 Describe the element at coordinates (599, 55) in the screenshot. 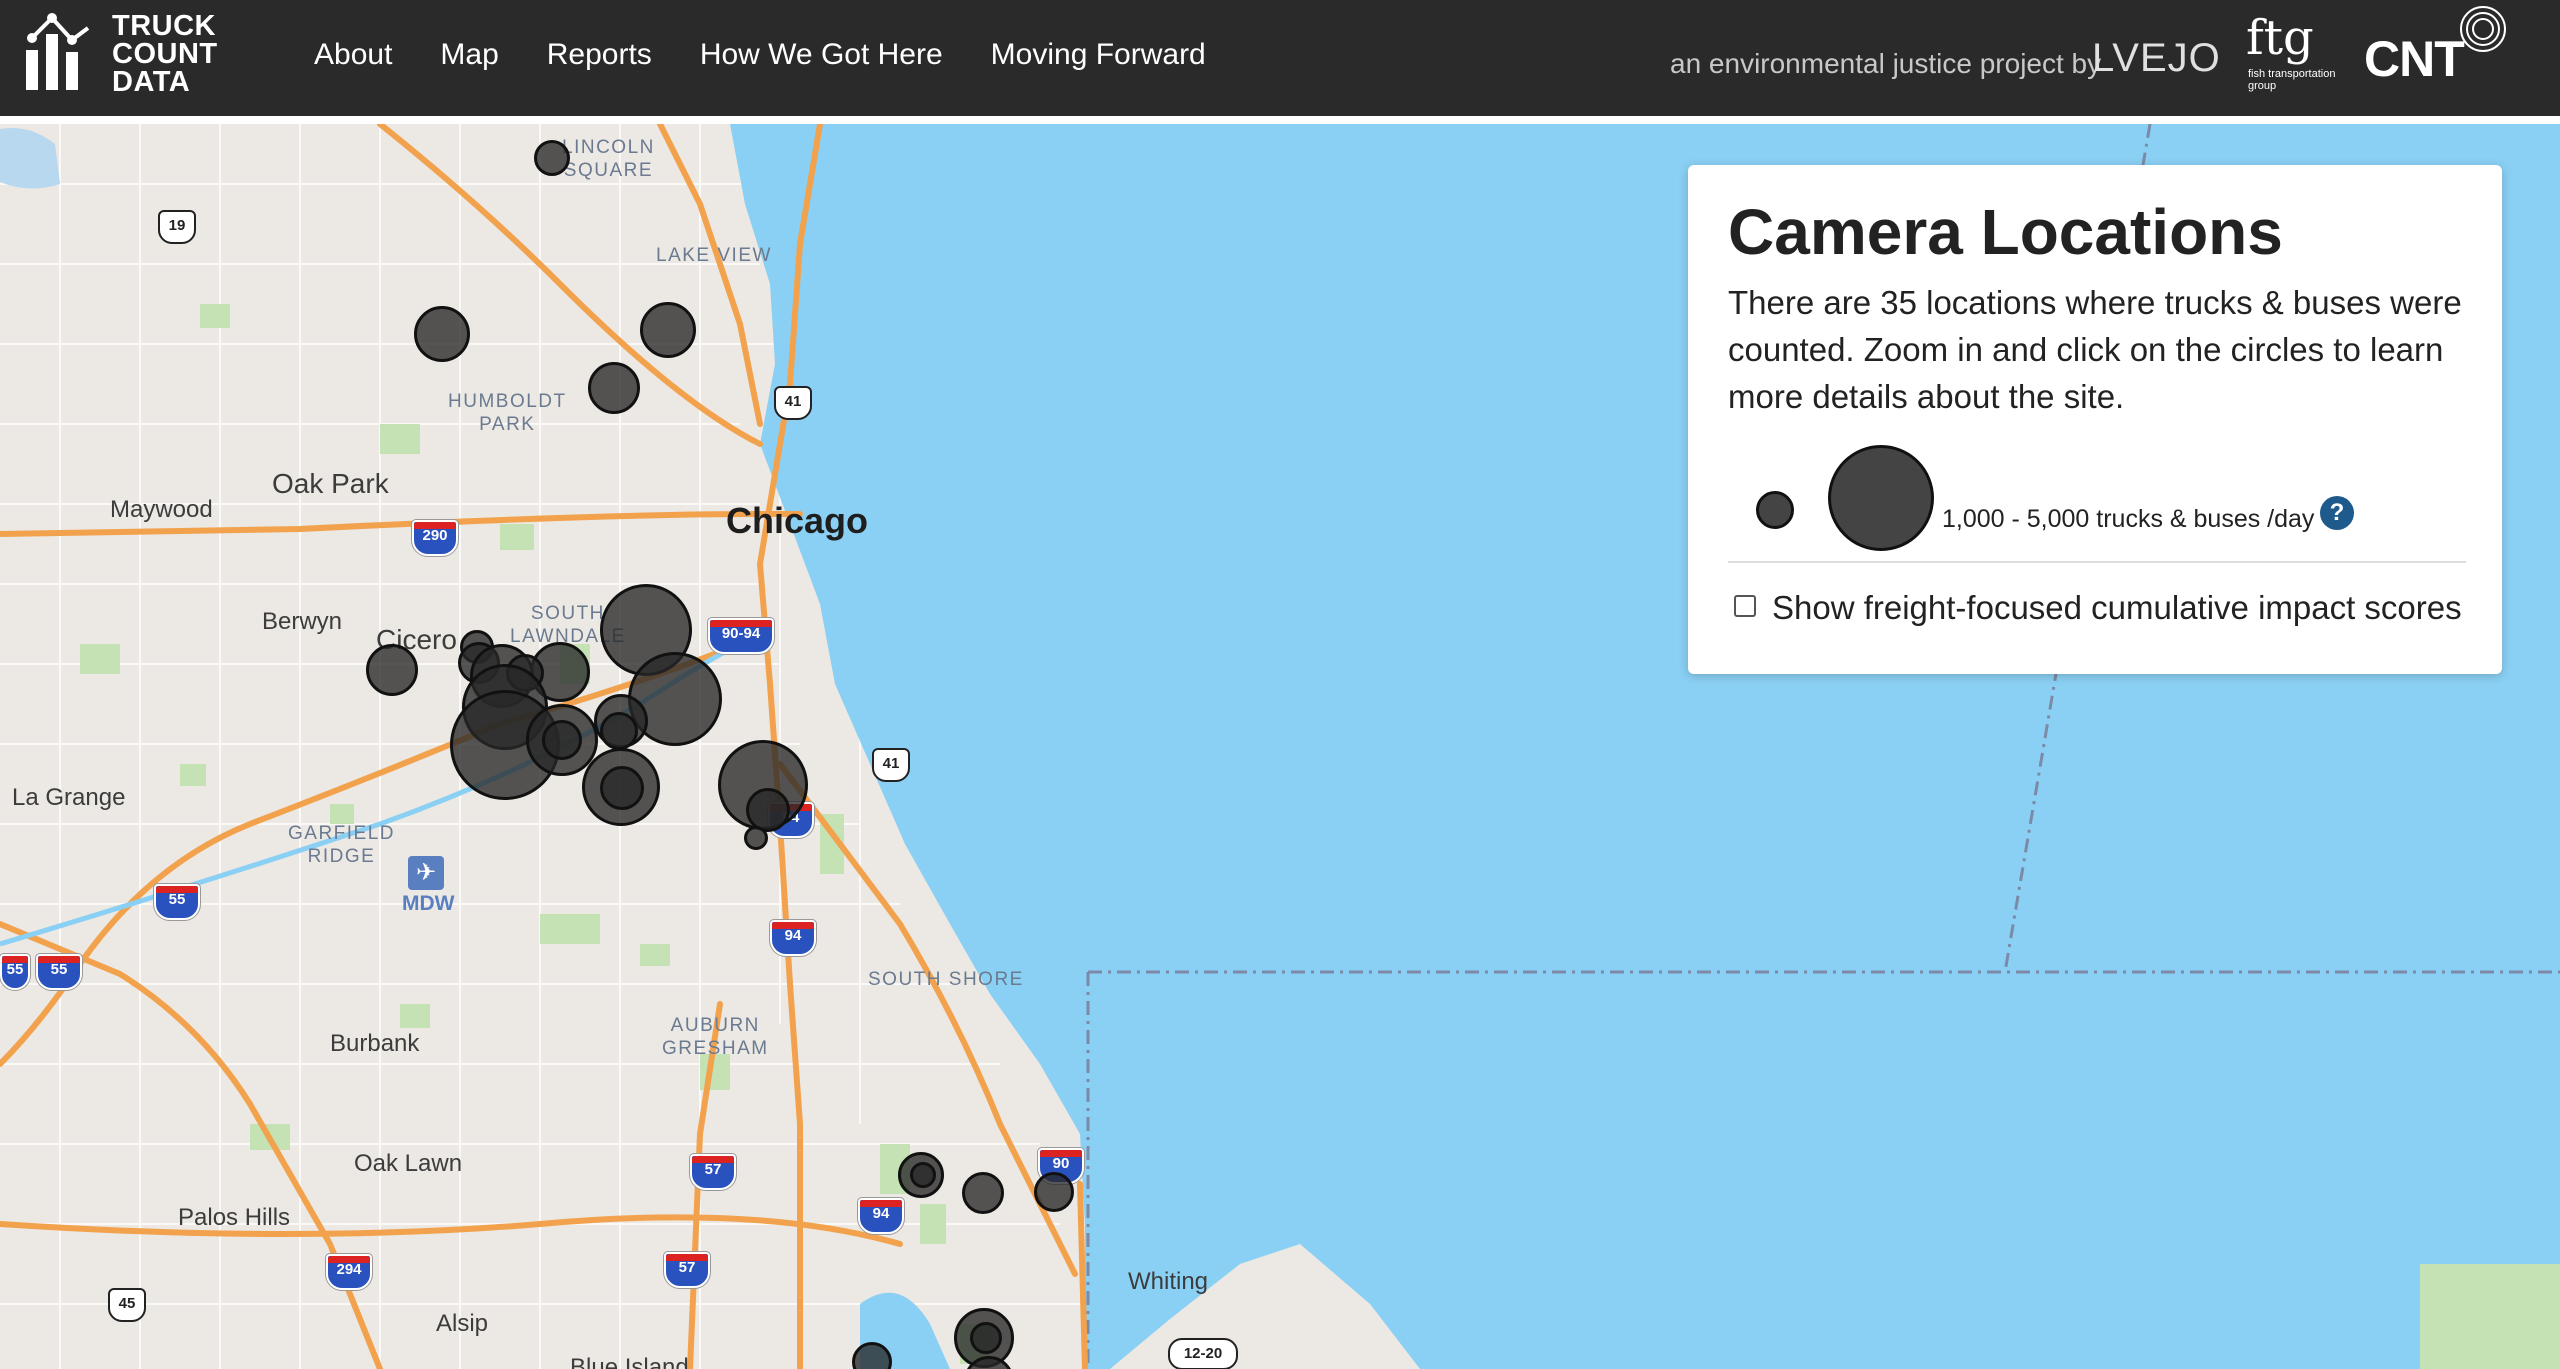

I see `nav-link-reports: Reports` at that location.